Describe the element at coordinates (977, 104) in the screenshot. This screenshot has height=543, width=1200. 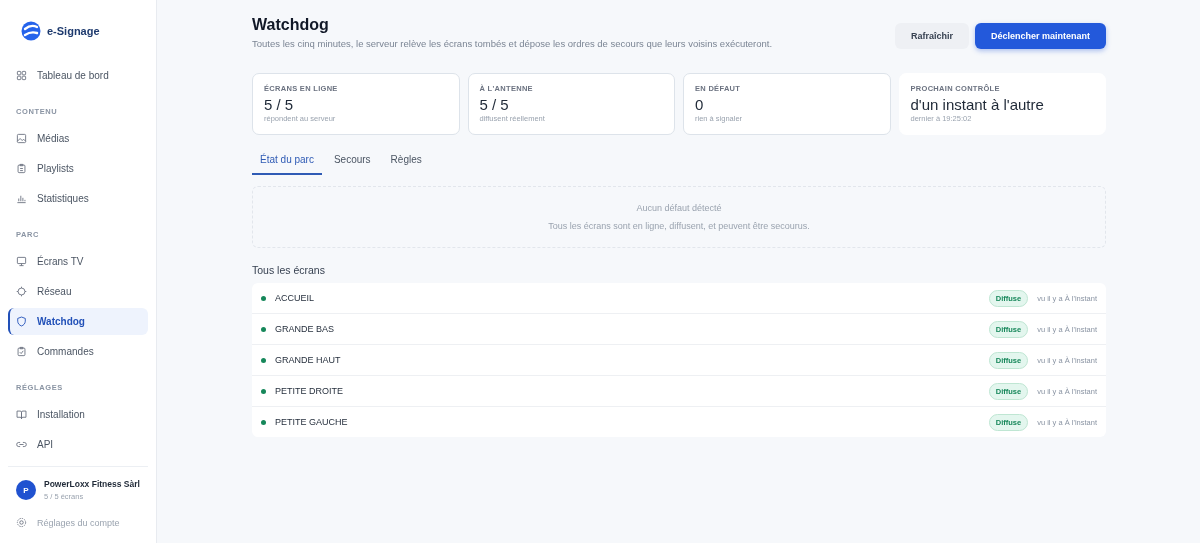
I see `stat-value: d'un instant à l'autre` at that location.